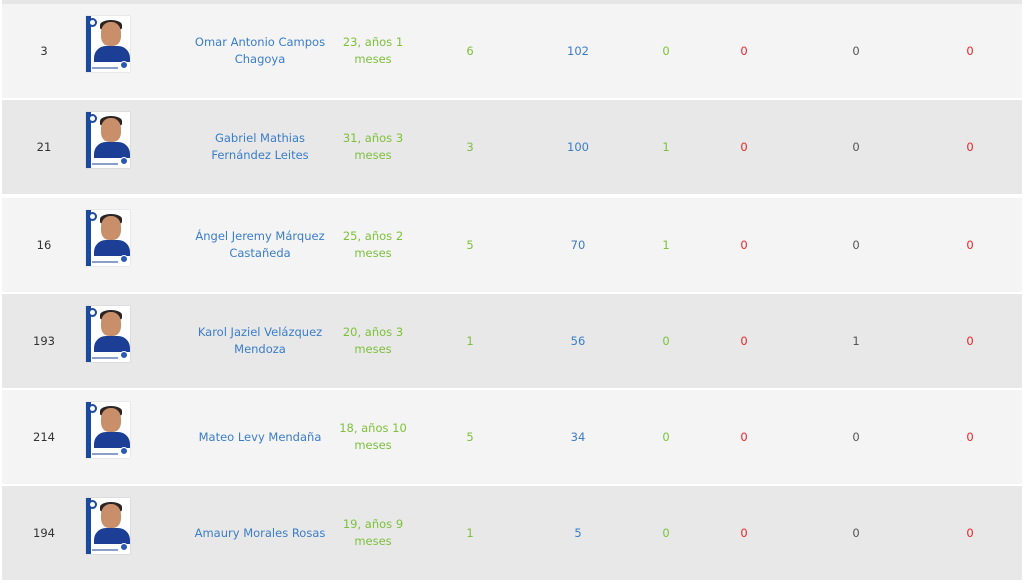 The image size is (1024, 586). Describe the element at coordinates (578, 340) in the screenshot. I see `minutes-played-text: 56` at that location.